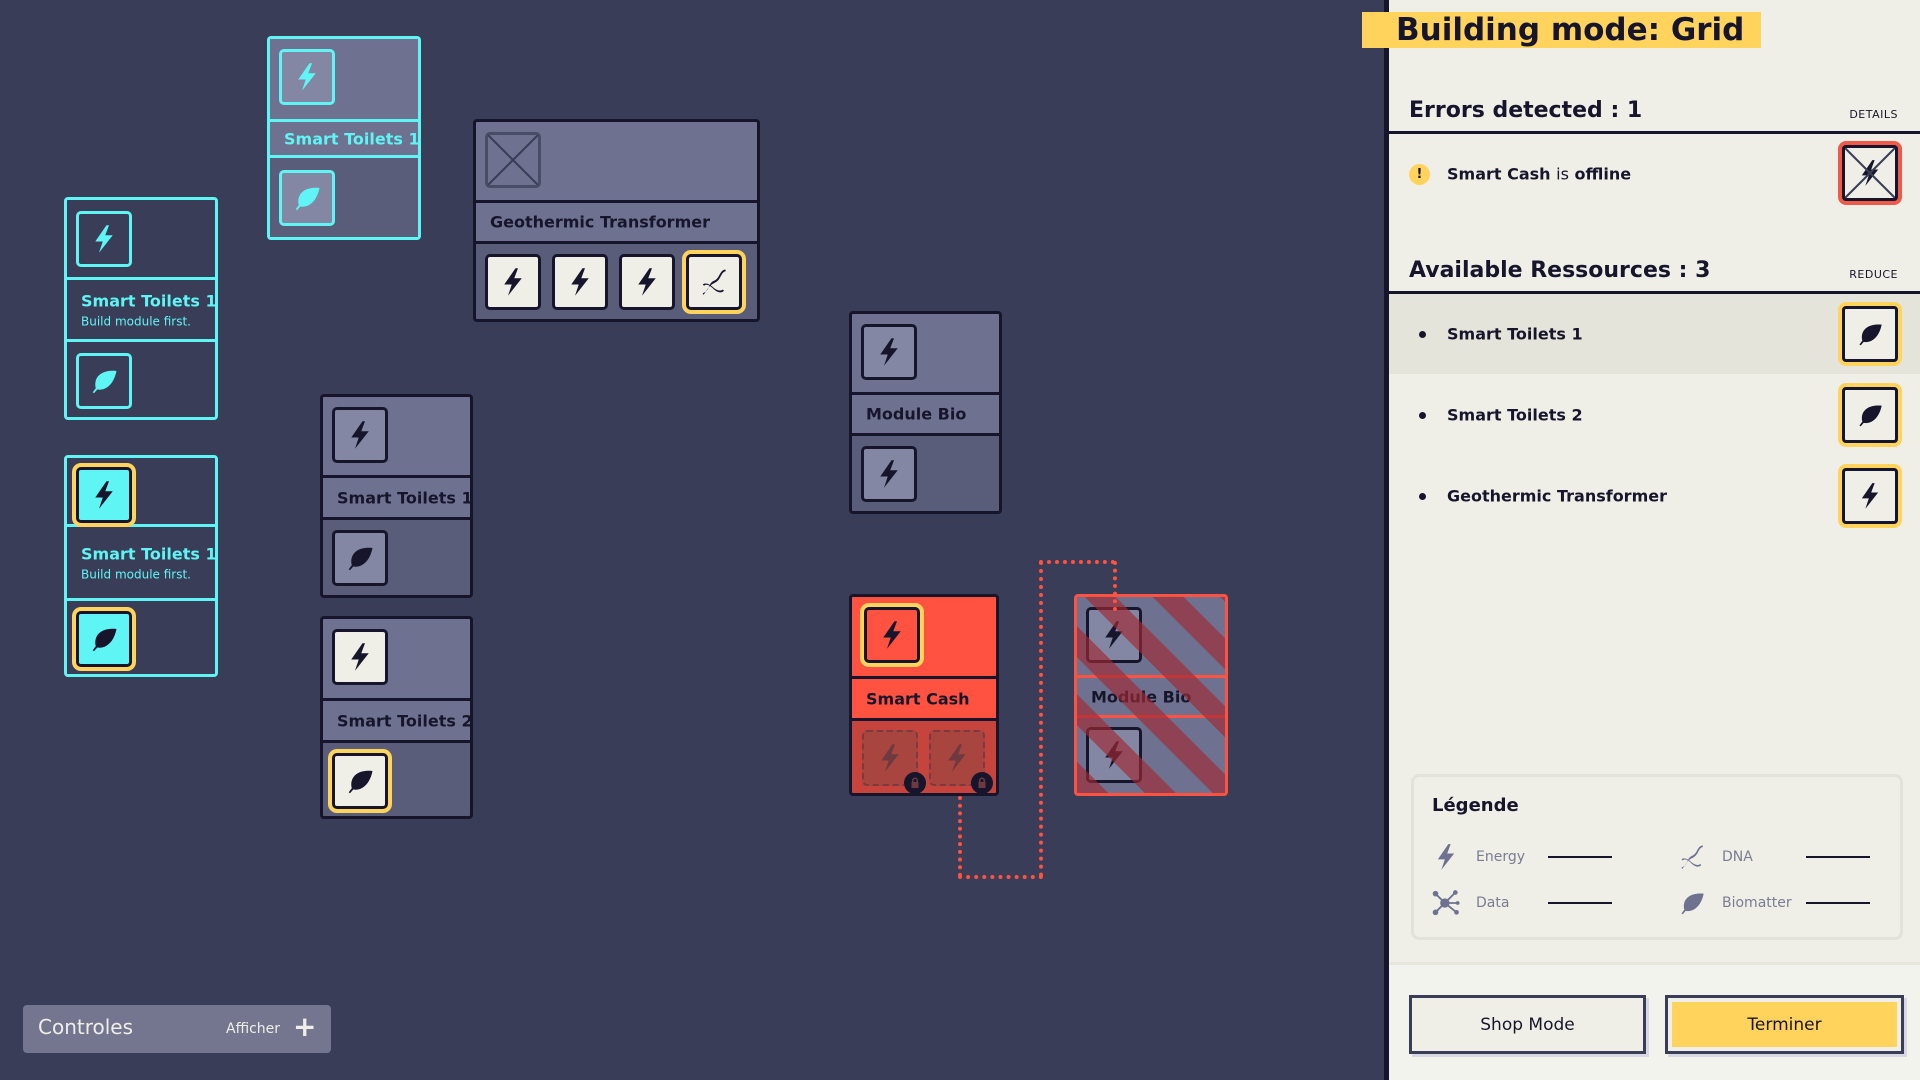  I want to click on dna-slot, so click(714, 282).